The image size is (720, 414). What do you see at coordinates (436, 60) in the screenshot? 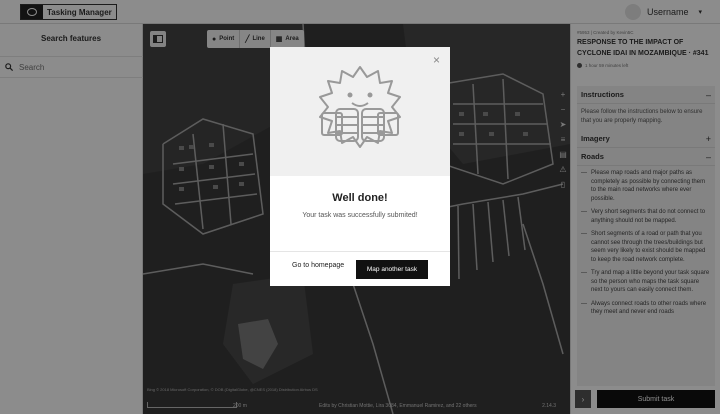
I see `close-icon: ×` at bounding box center [436, 60].